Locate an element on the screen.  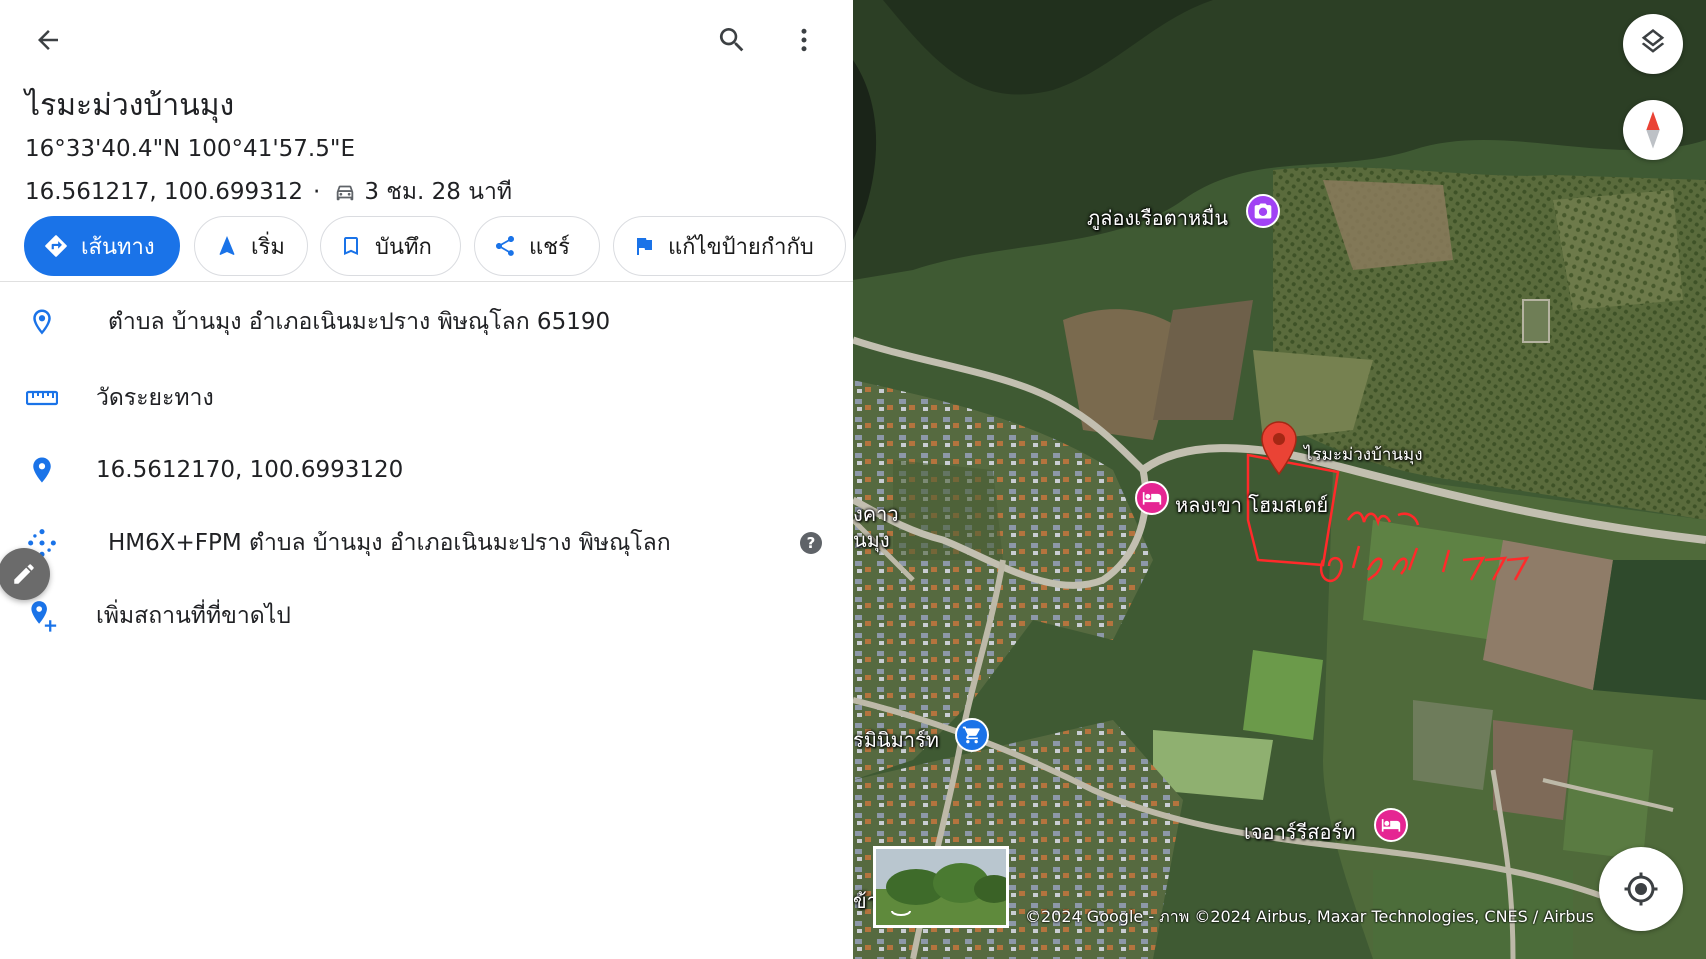
share-button: แชร์ is located at coordinates (537, 246).